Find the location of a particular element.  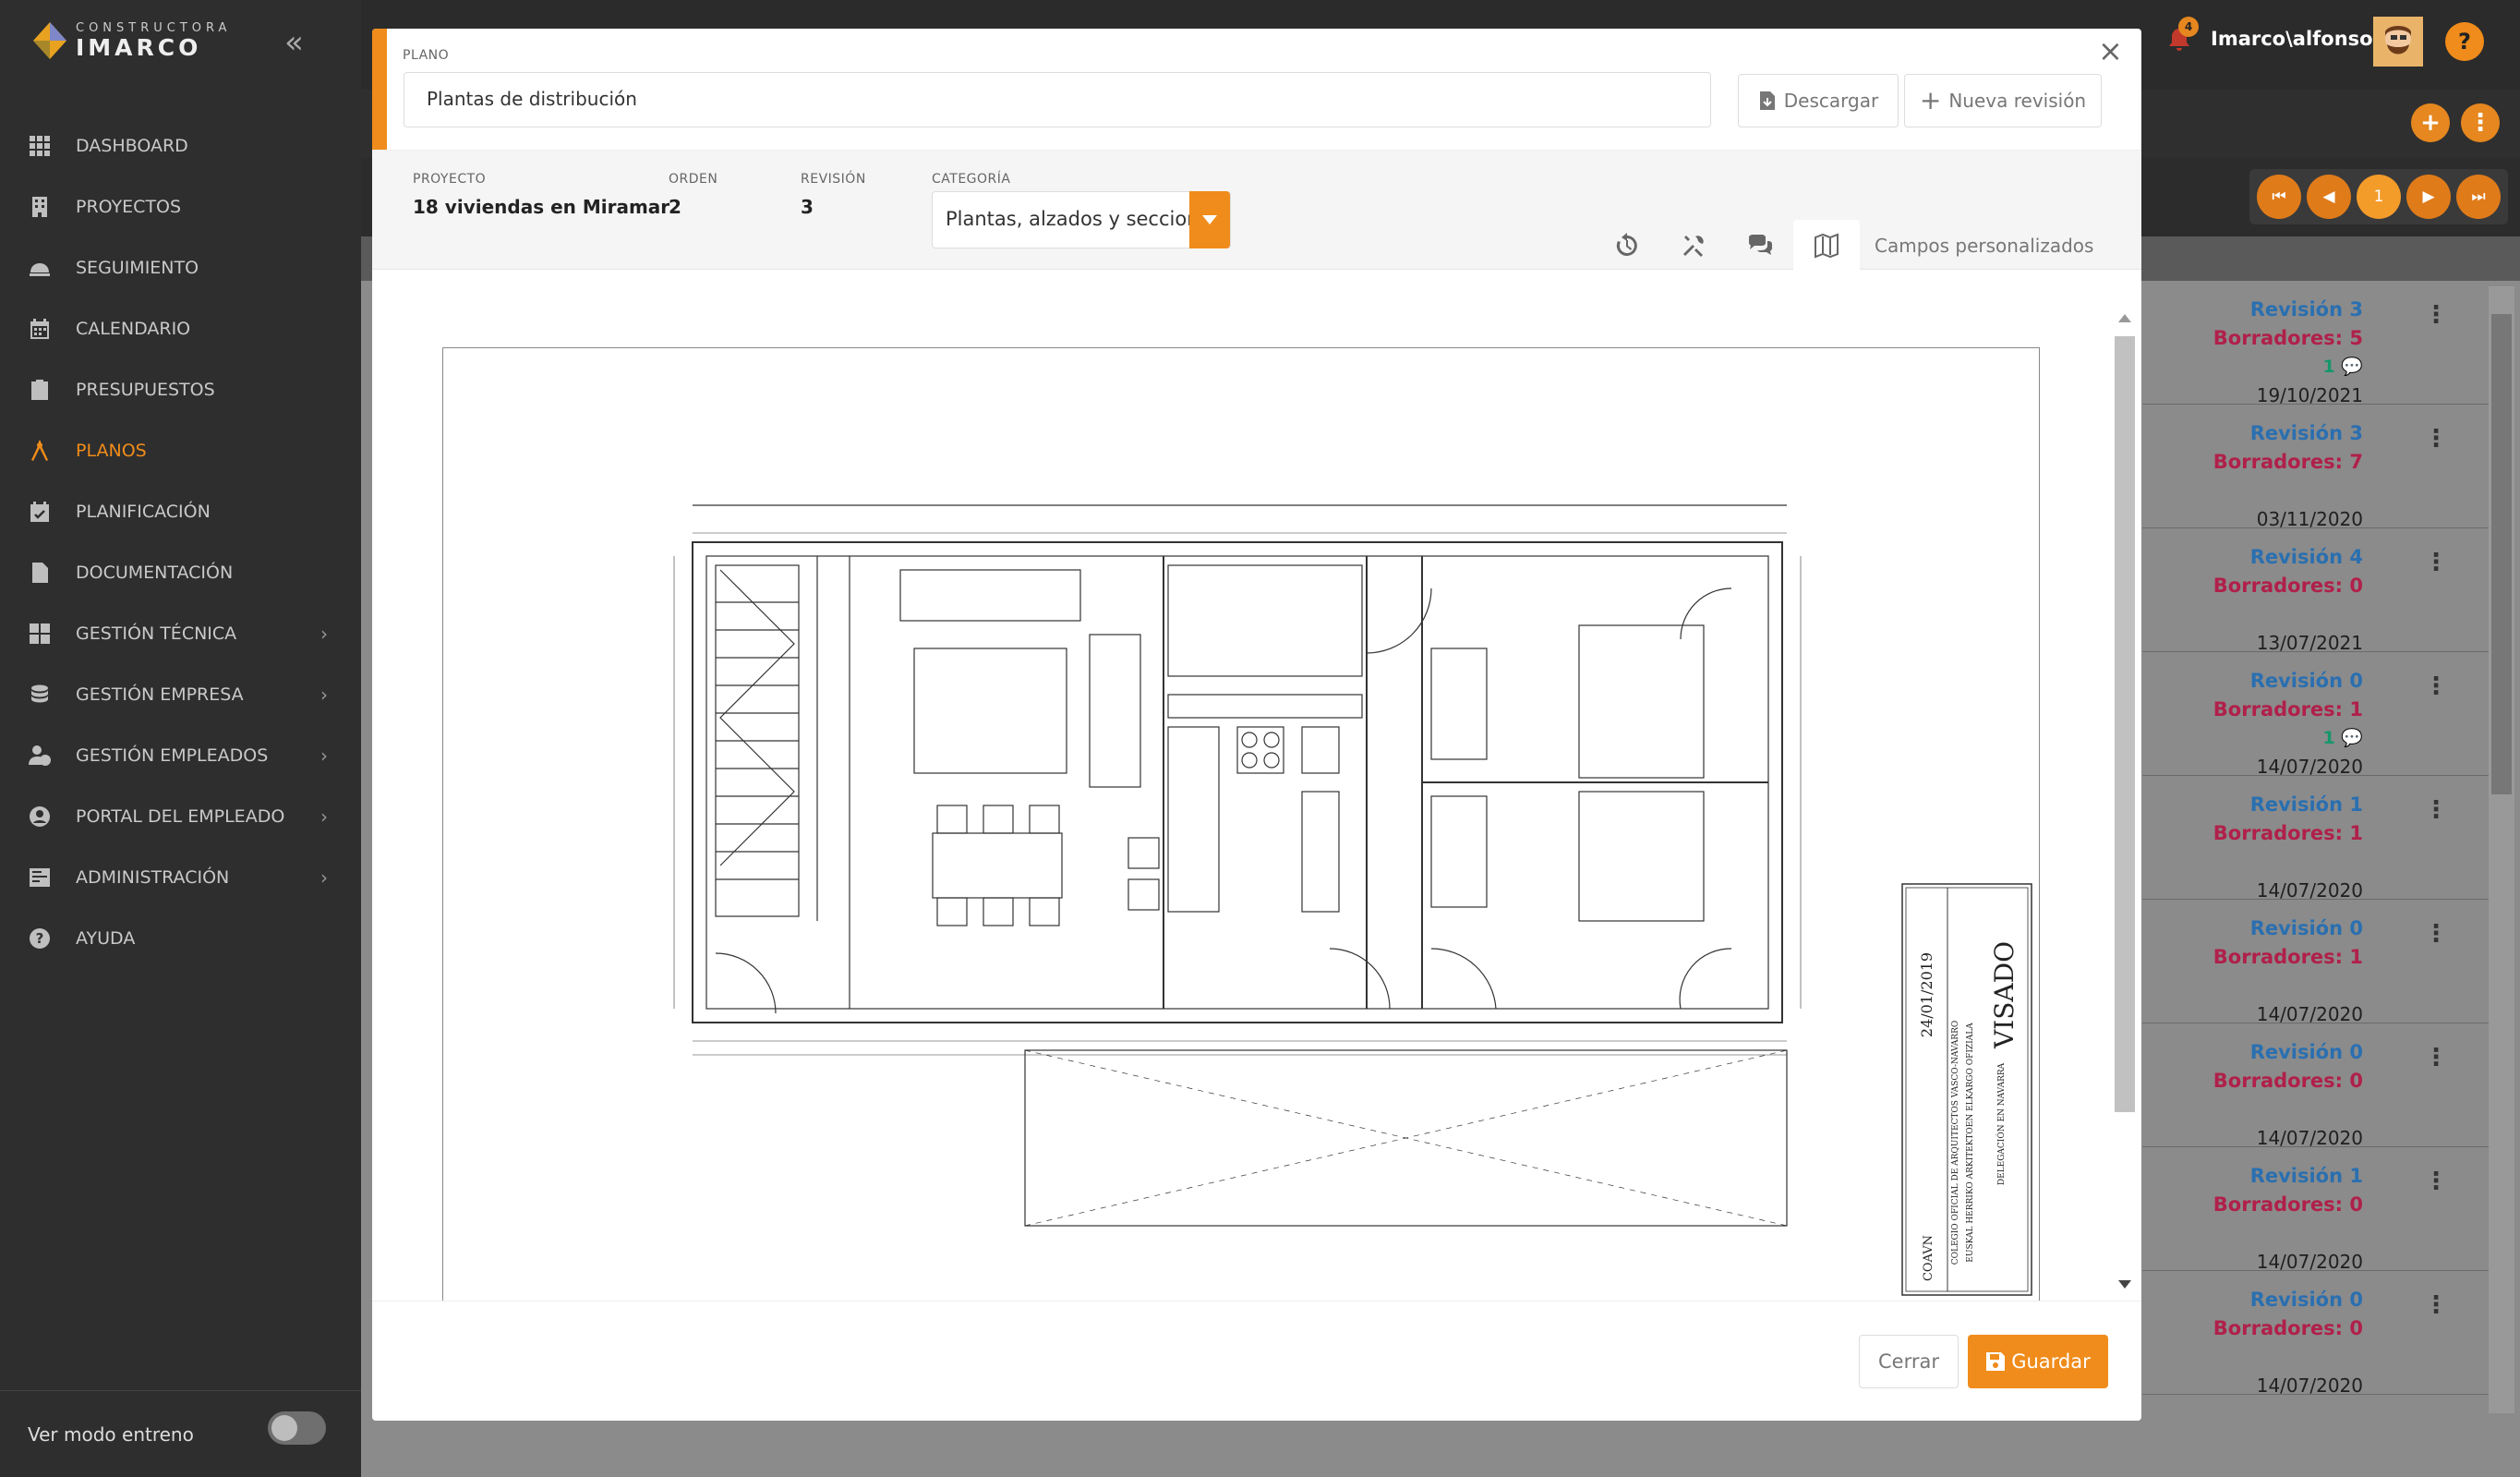

revision-label: Revisión 4 is located at coordinates (2252, 557).